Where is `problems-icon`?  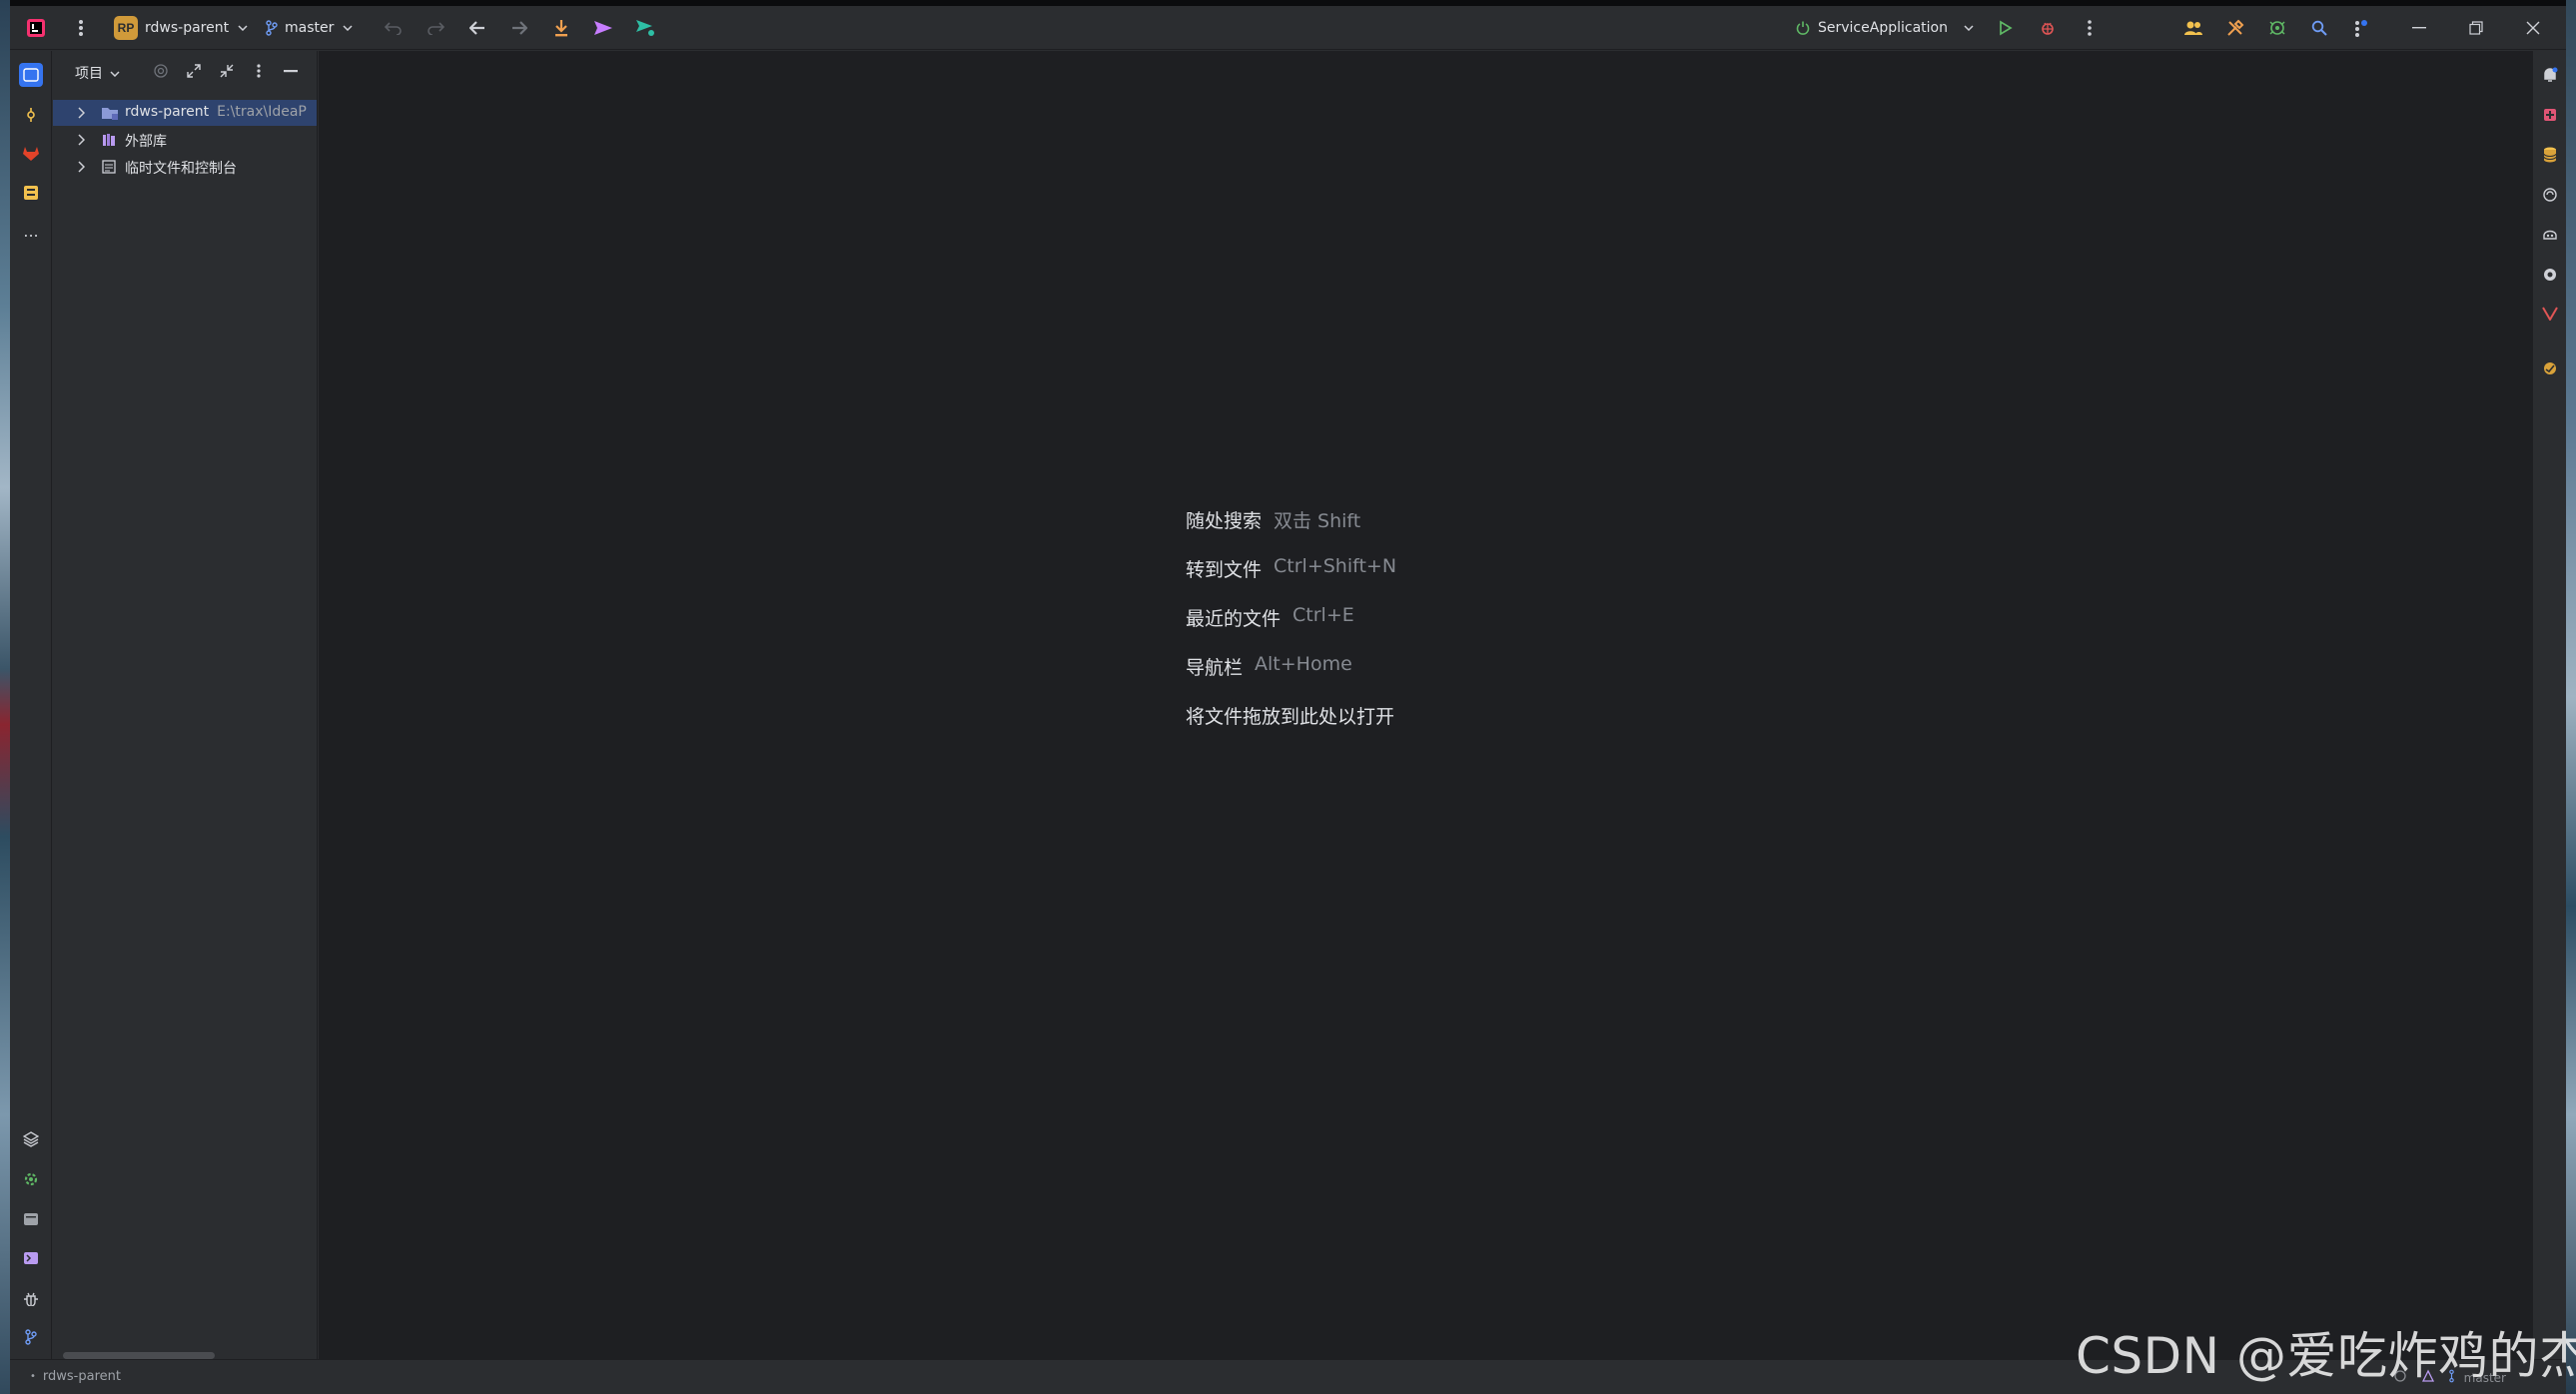
problems-icon is located at coordinates (31, 1298).